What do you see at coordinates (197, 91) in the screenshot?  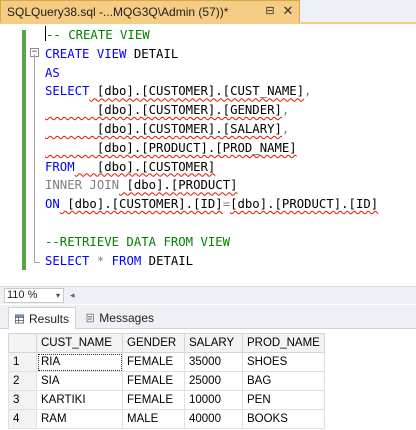 I see `code-token: [dbo].[CUSTOMER].[CUST_NAME]` at bounding box center [197, 91].